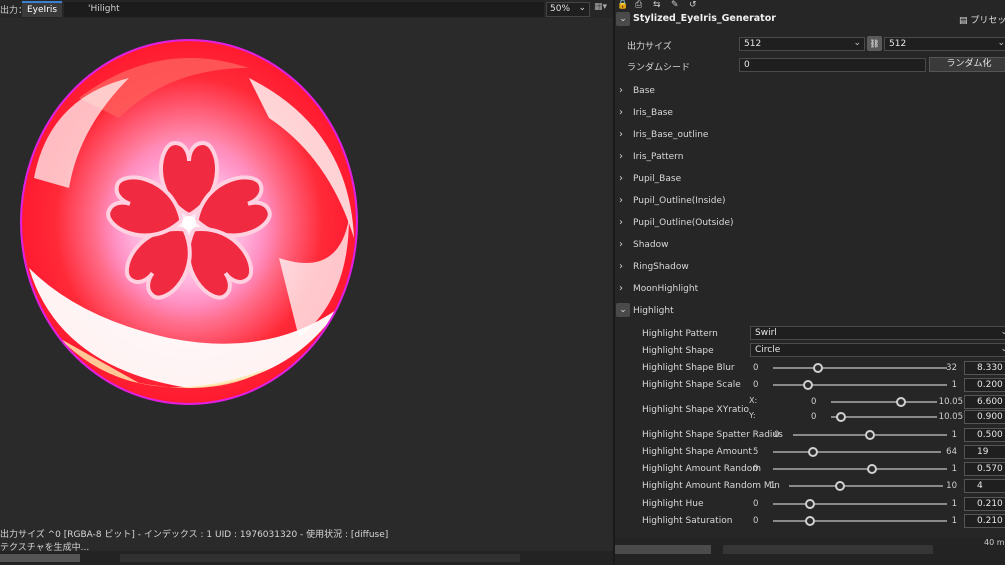 This screenshot has height=565, width=1005. What do you see at coordinates (773, 486) in the screenshot?
I see `slider-min: 1` at bounding box center [773, 486].